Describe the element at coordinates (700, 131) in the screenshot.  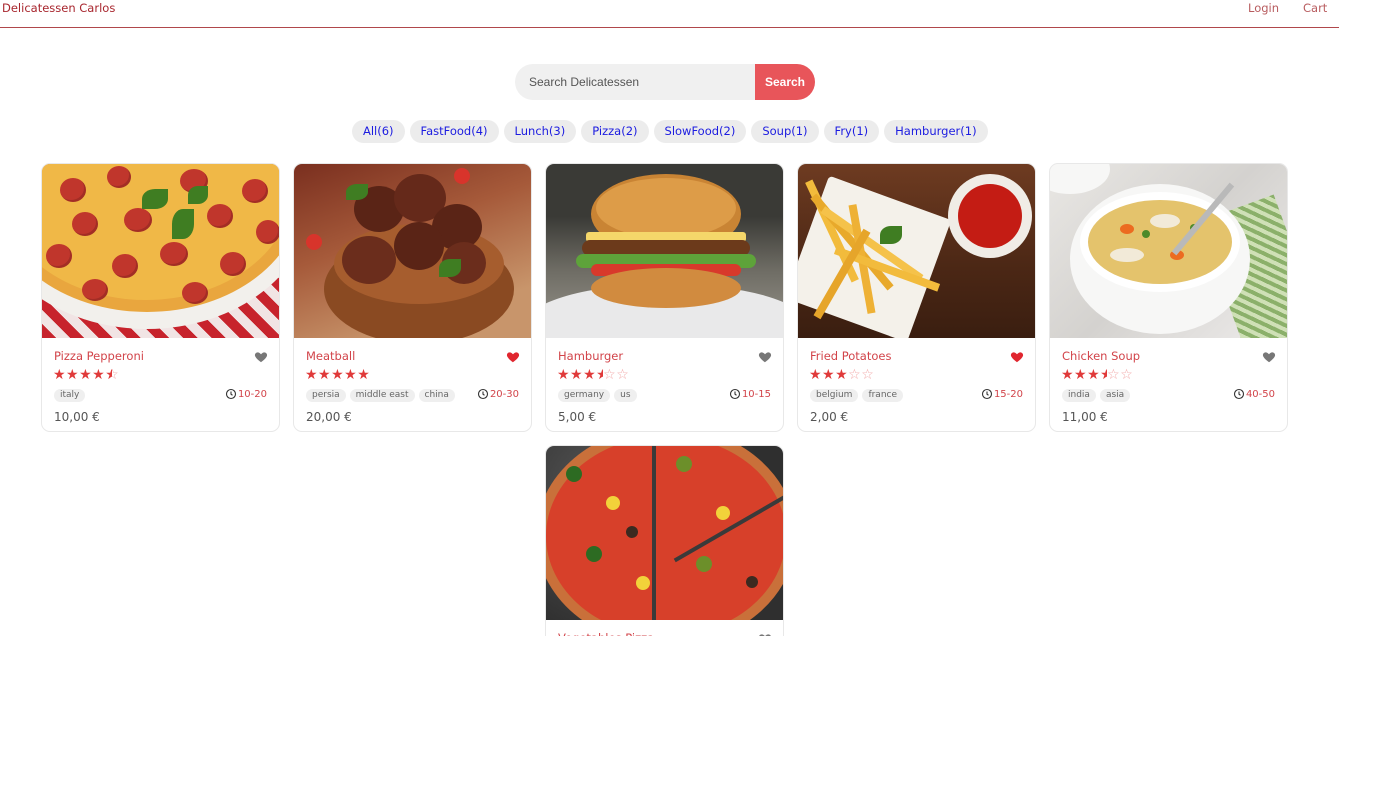
I see `tag-slowfood: SlowFood(2)` at that location.